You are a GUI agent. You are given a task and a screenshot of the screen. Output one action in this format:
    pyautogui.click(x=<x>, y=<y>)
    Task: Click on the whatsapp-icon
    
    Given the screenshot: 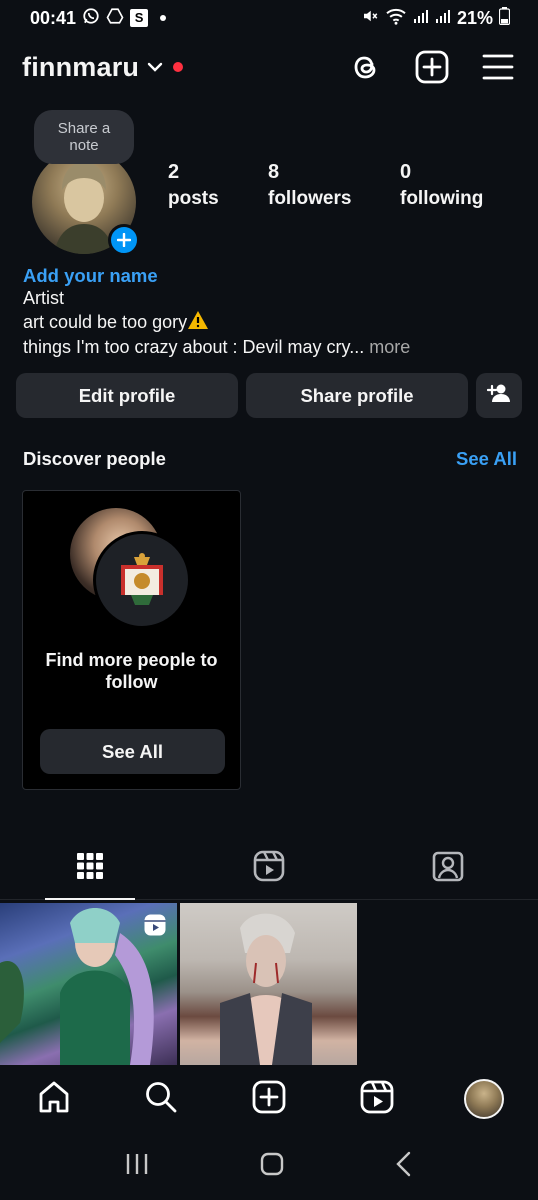 What is the action you would take?
    pyautogui.click(x=91, y=18)
    